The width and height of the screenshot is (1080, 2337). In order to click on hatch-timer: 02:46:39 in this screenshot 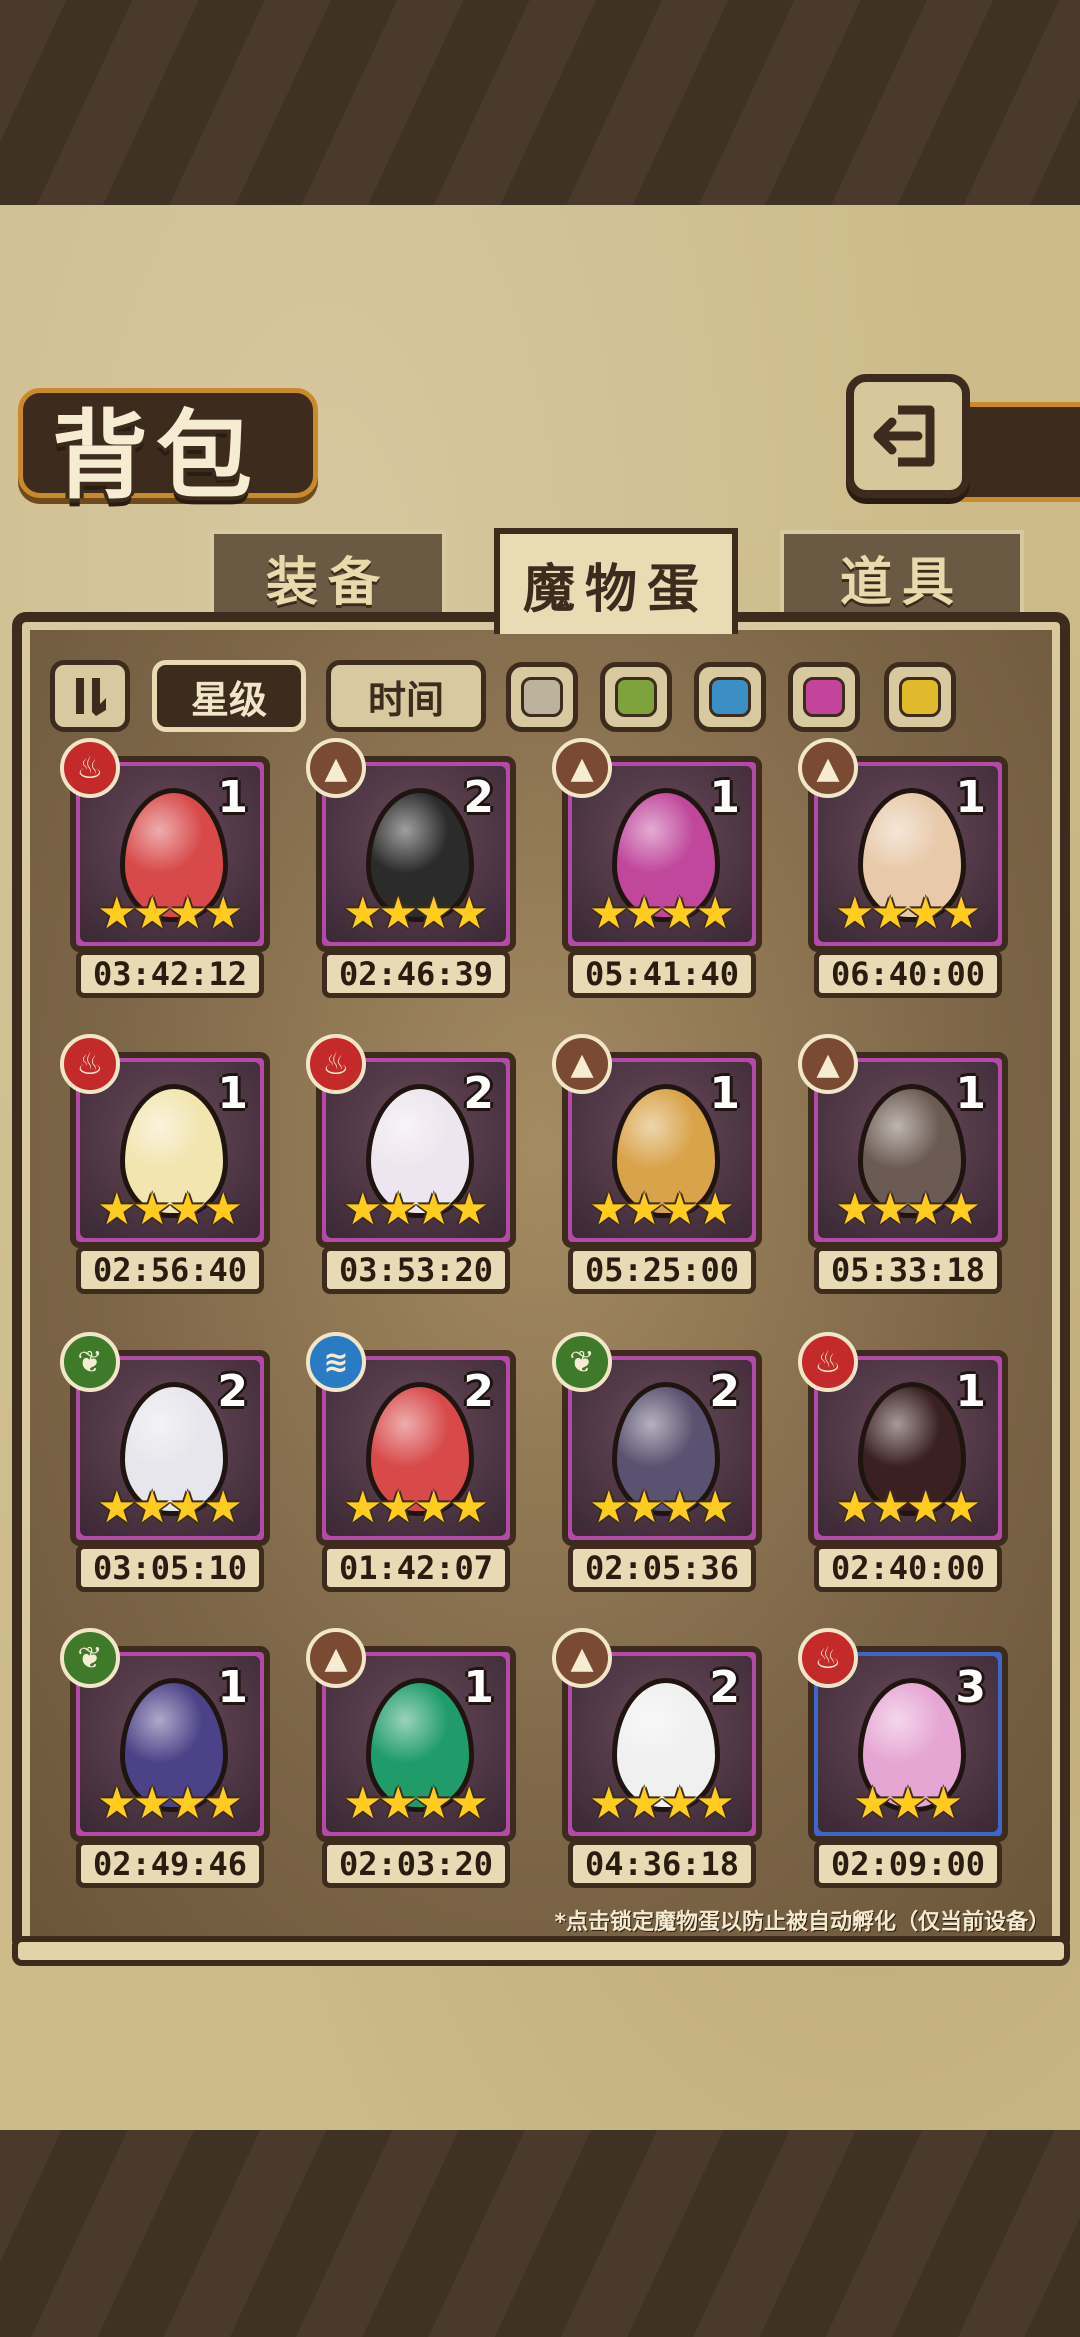, I will do `click(416, 974)`.